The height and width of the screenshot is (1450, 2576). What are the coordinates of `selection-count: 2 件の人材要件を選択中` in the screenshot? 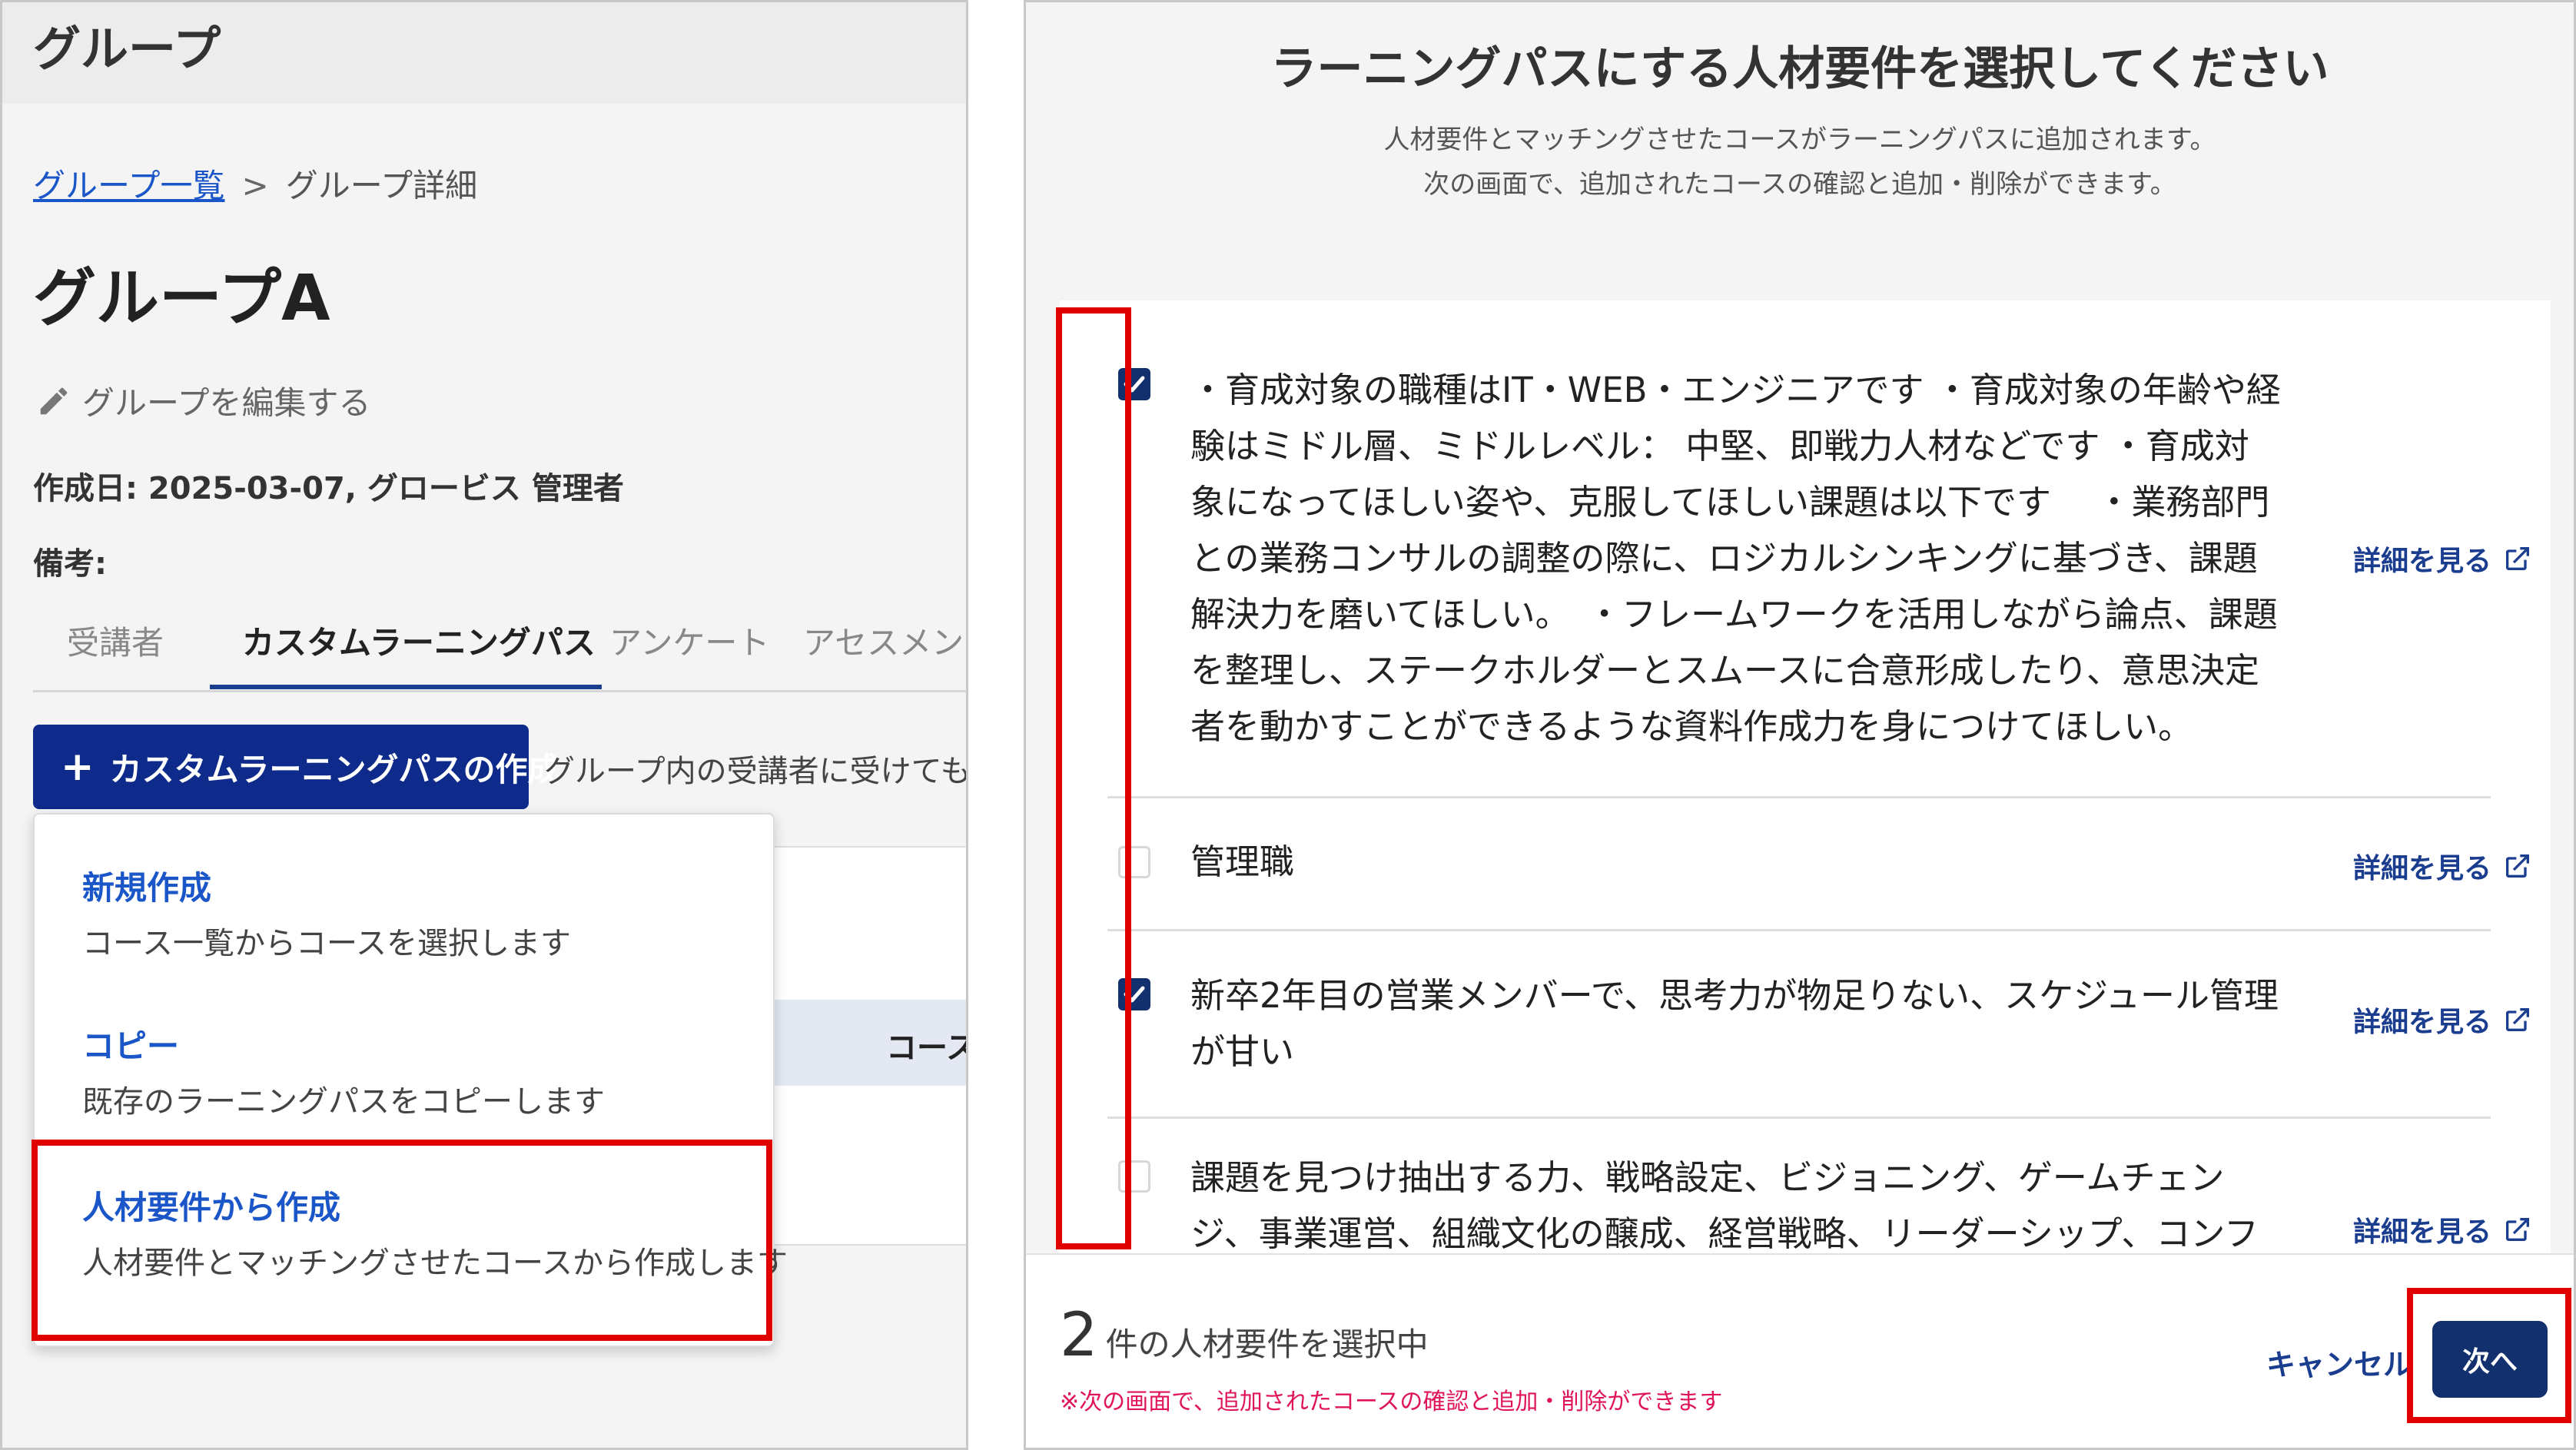 It's located at (1244, 1335).